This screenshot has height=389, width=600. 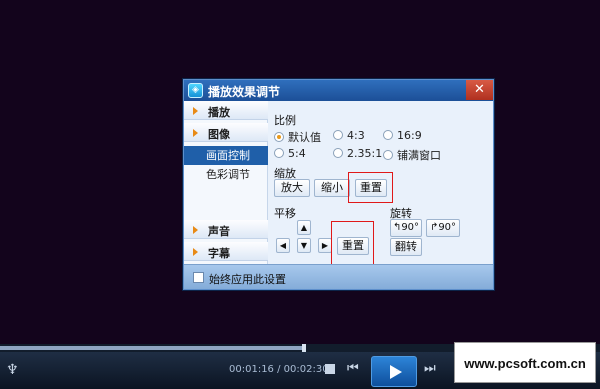 I want to click on sidebar-category-label: 图像, so click(x=219, y=134).